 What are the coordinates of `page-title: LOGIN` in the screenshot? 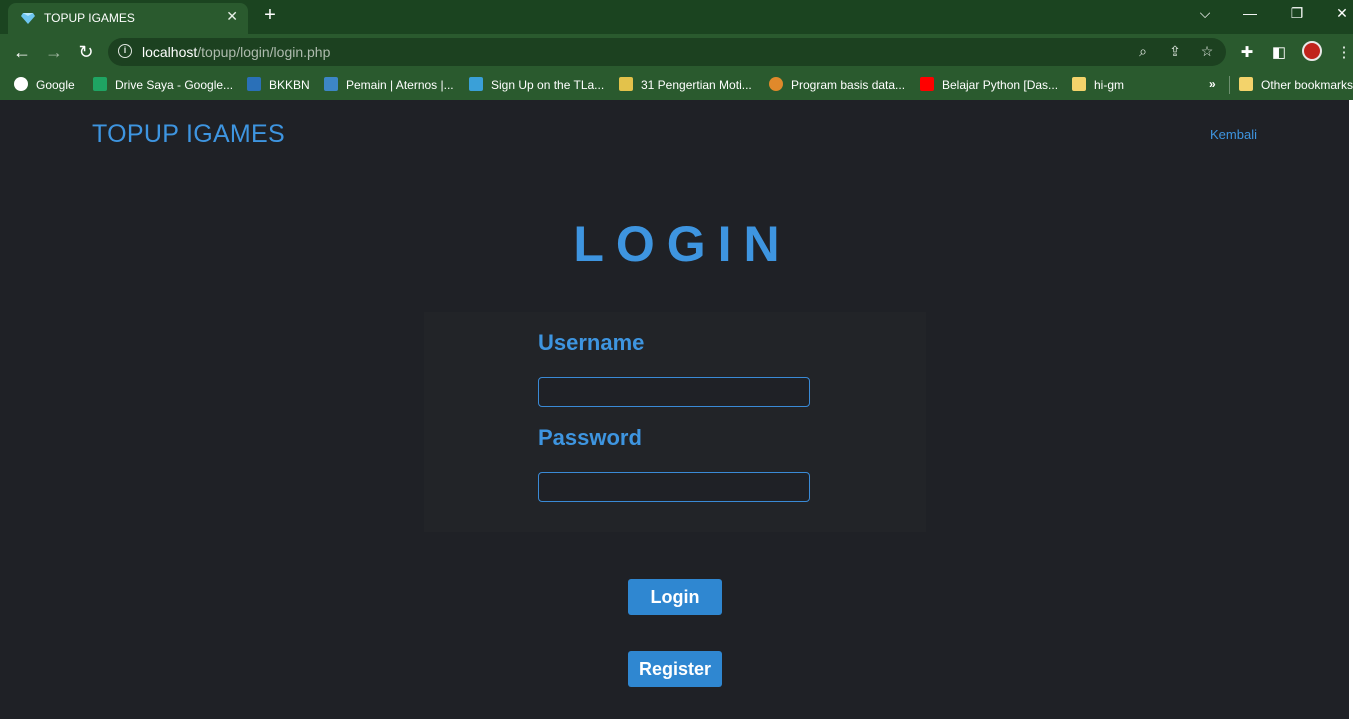 It's located at (682, 244).